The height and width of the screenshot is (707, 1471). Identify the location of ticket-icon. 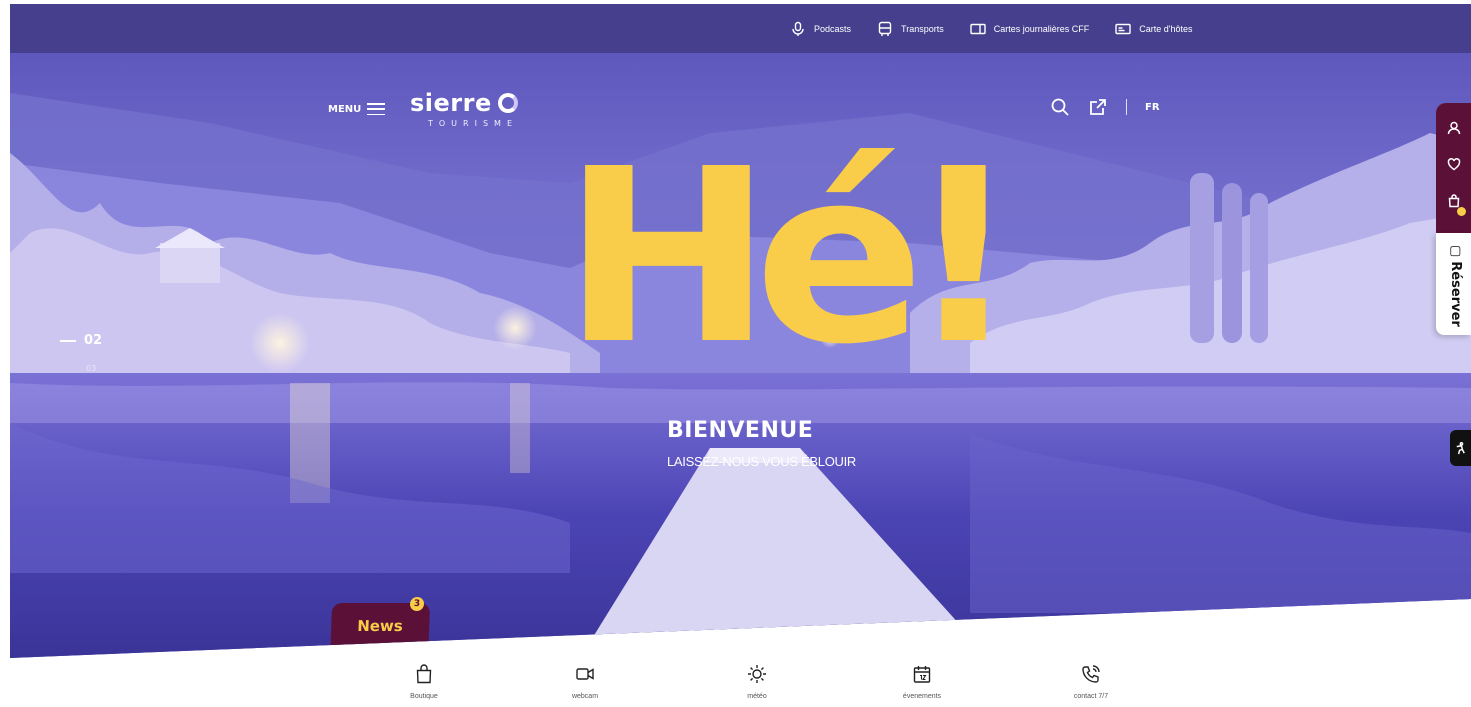
(978, 28).